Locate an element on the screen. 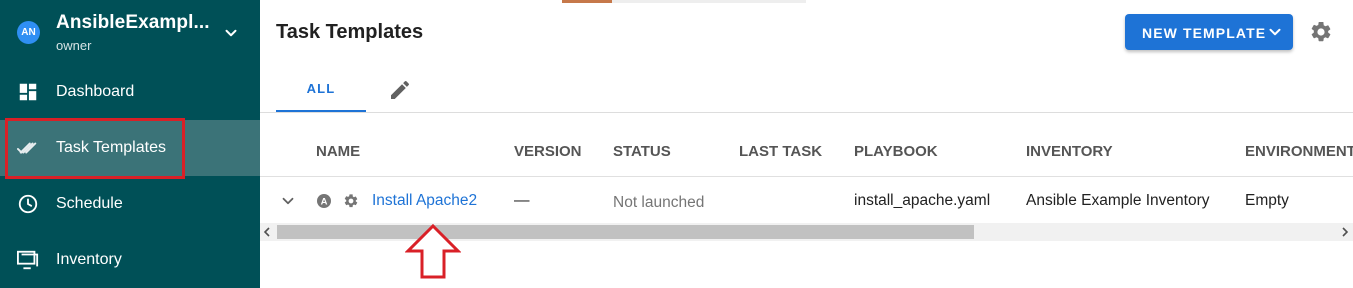 The width and height of the screenshot is (1353, 288). tab-all-label: ALL is located at coordinates (321, 88).